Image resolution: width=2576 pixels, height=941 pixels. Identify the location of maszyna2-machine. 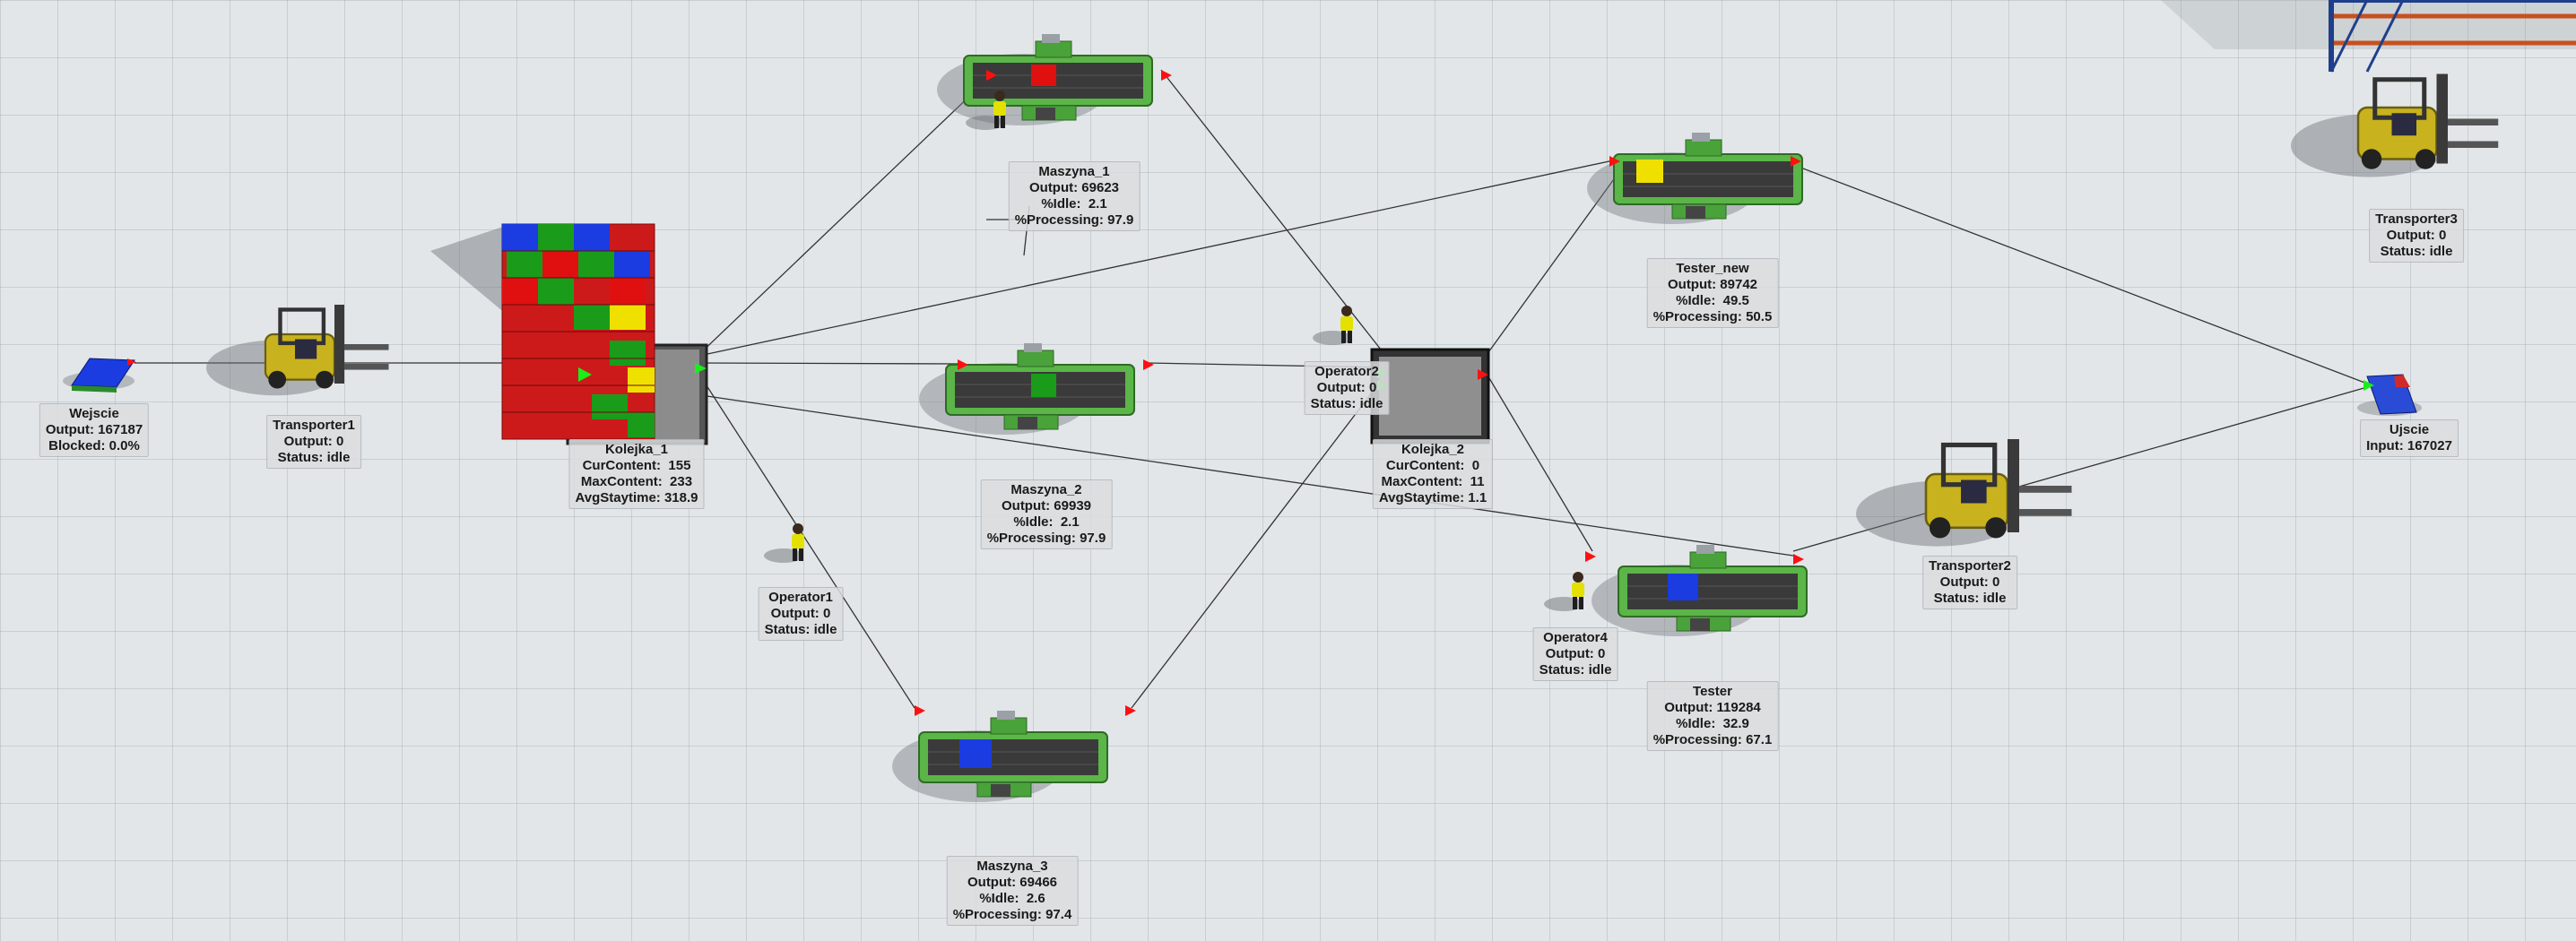
(1036, 389).